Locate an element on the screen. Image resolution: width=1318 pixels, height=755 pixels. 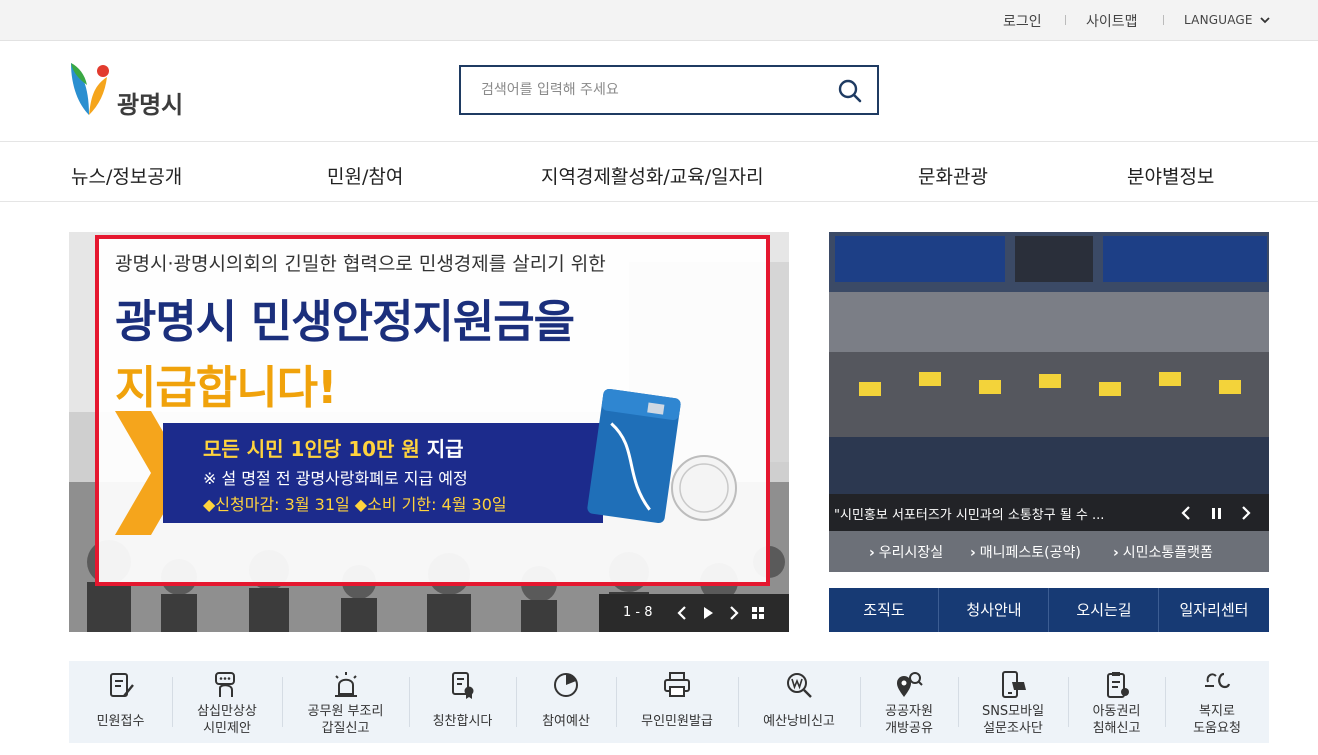
service-label: 삼십만상상시민제안 is located at coordinates (227, 720).